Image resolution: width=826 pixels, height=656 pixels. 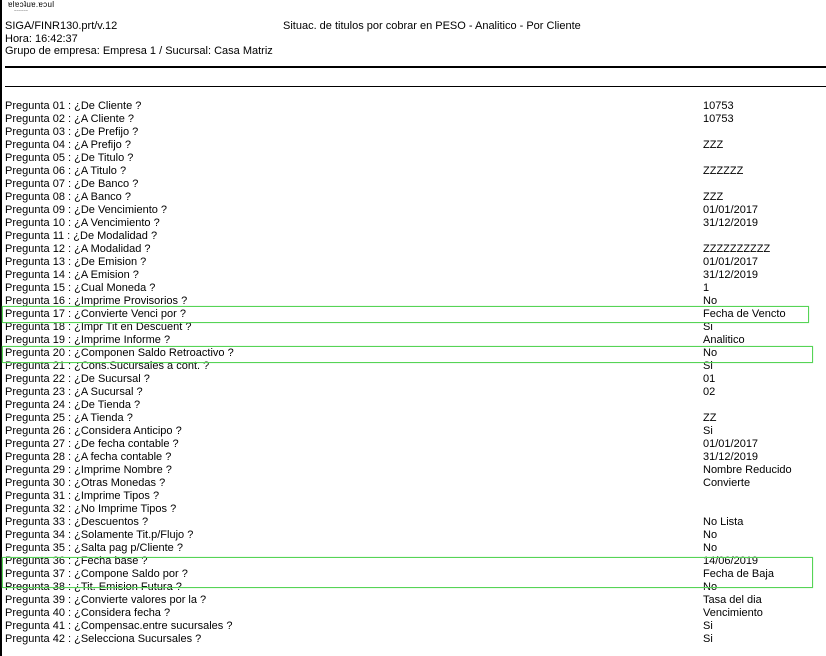 I want to click on question-value: Convierte, so click(x=727, y=483).